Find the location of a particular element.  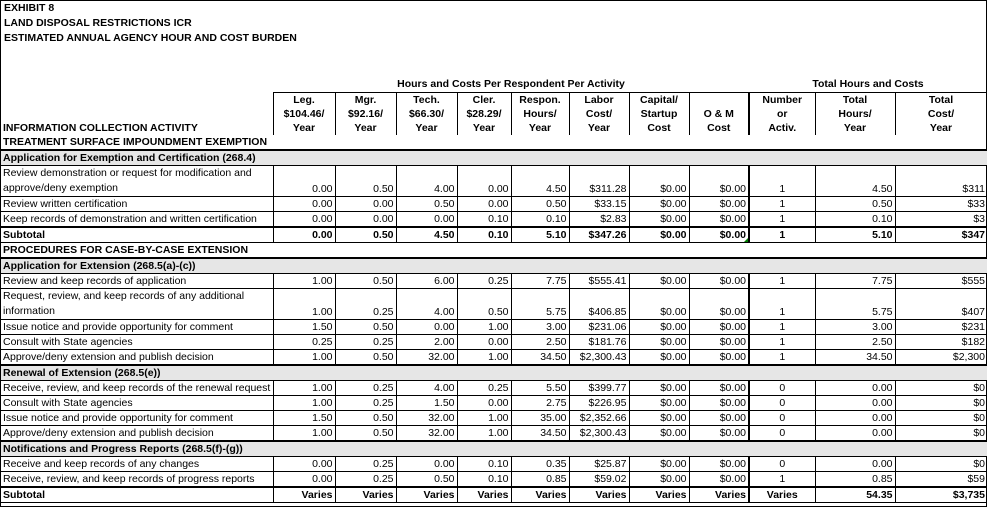

column-header: Startup is located at coordinates (659, 114).